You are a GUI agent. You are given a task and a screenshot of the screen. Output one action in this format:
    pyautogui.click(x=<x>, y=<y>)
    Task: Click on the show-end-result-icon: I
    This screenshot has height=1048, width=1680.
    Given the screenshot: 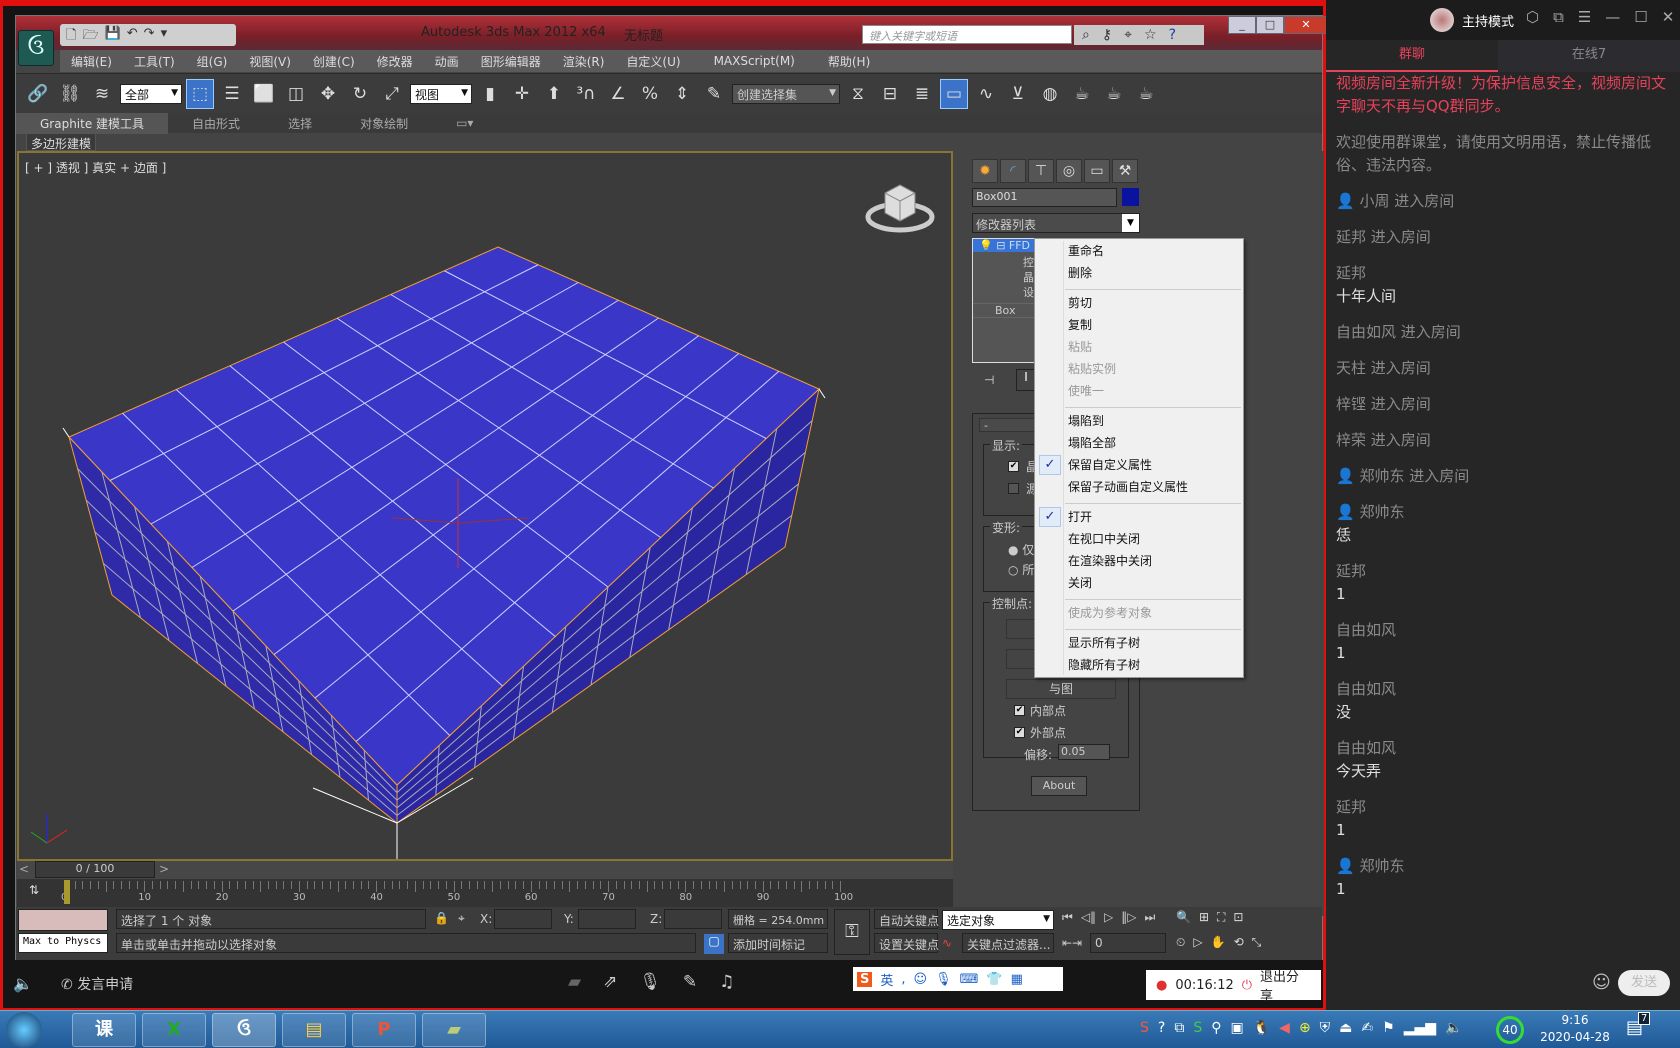 What is the action you would take?
    pyautogui.click(x=1026, y=380)
    